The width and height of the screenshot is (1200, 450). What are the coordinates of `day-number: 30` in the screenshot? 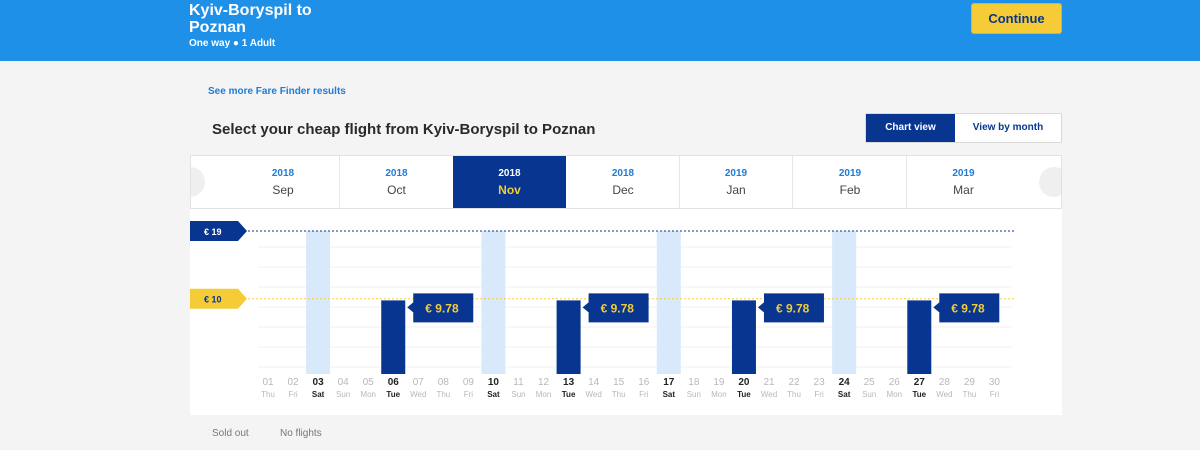 It's located at (995, 382).